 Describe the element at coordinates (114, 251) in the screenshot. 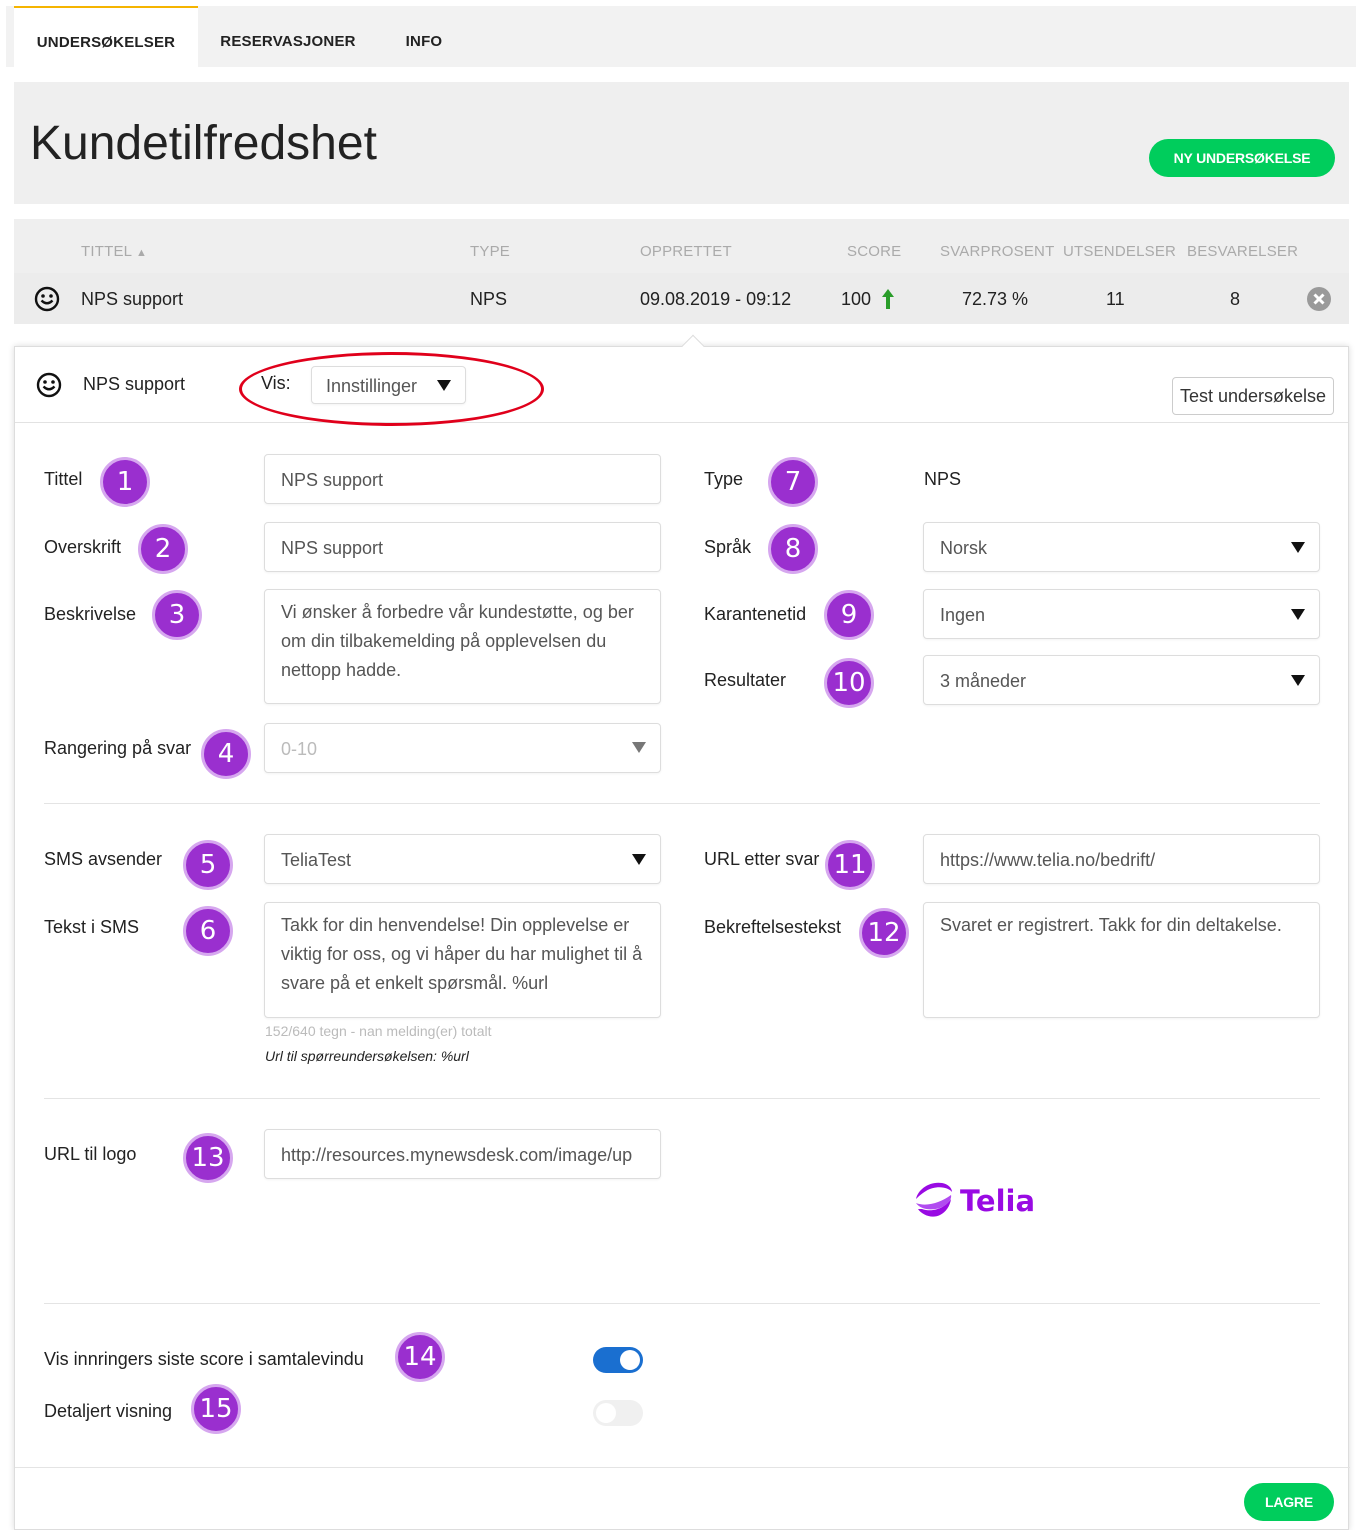

I see `col-title: TITTEL ▲` at that location.